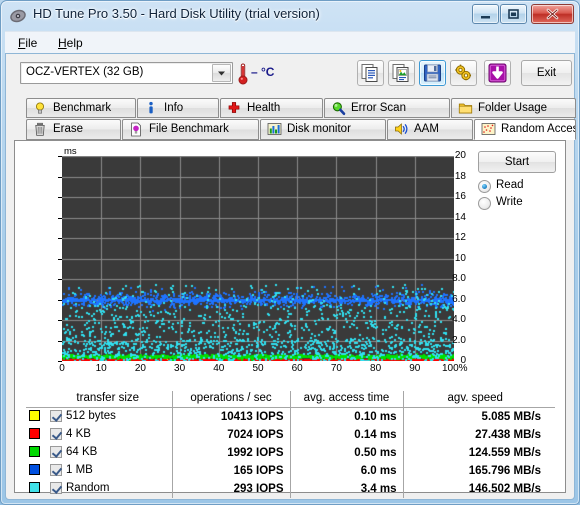  Describe the element at coordinates (82, 452) in the screenshot. I see `series-label: 64 KB` at that location.